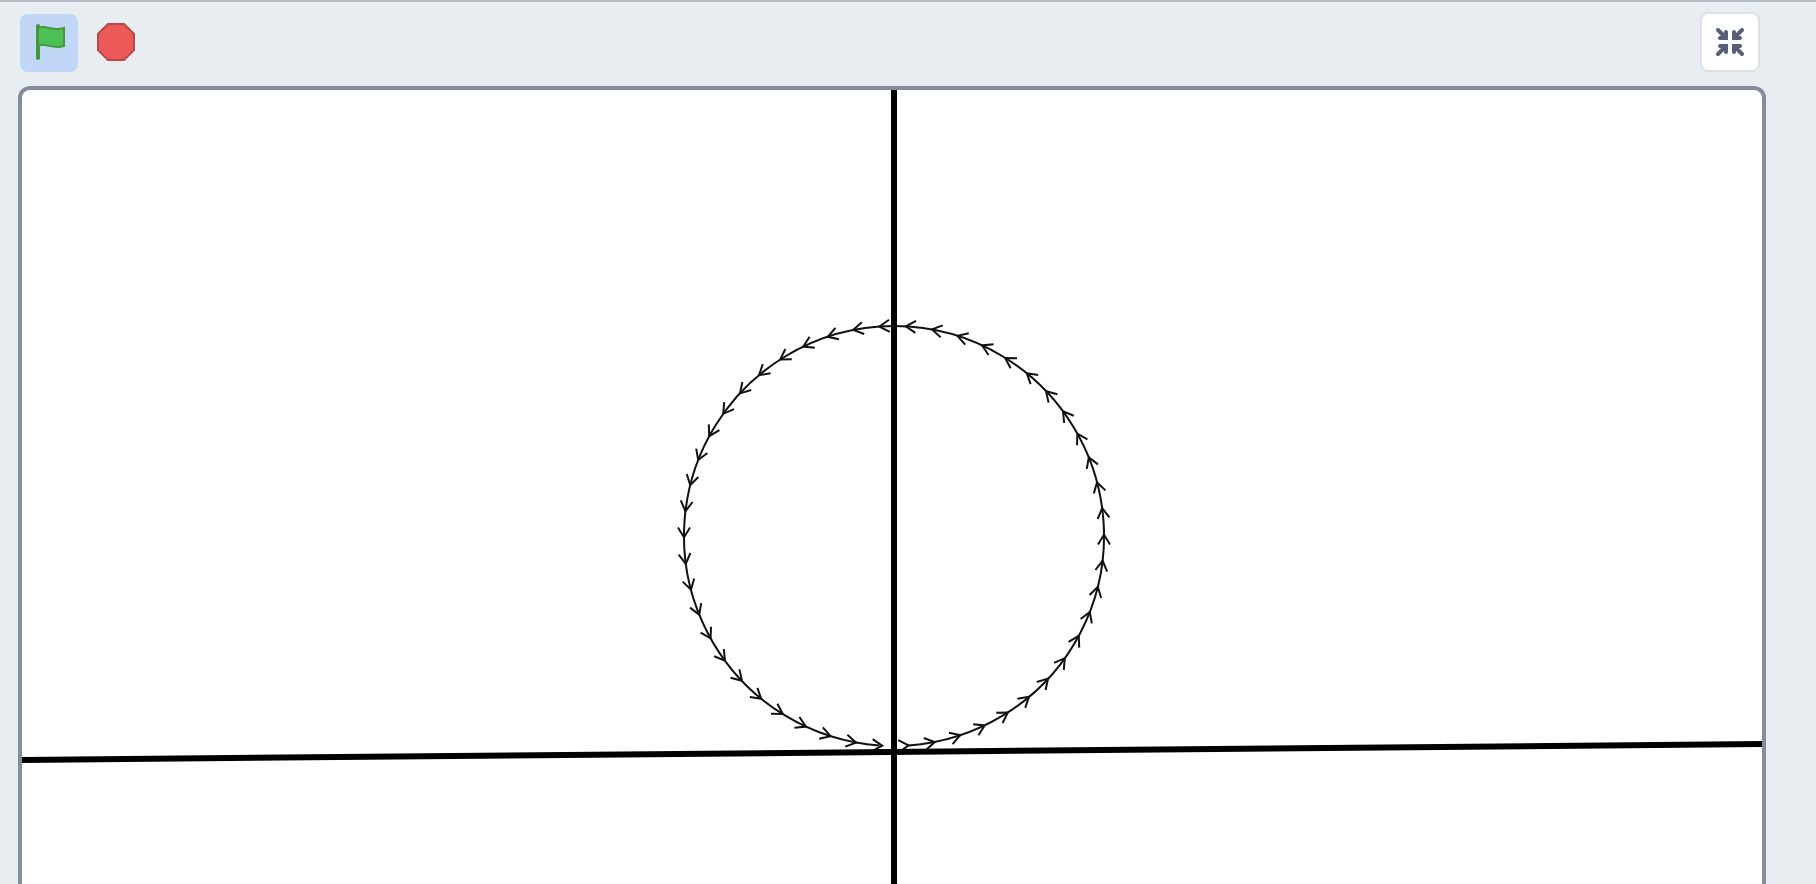 The width and height of the screenshot is (1816, 884). I want to click on shrink-icon, so click(1730, 42).